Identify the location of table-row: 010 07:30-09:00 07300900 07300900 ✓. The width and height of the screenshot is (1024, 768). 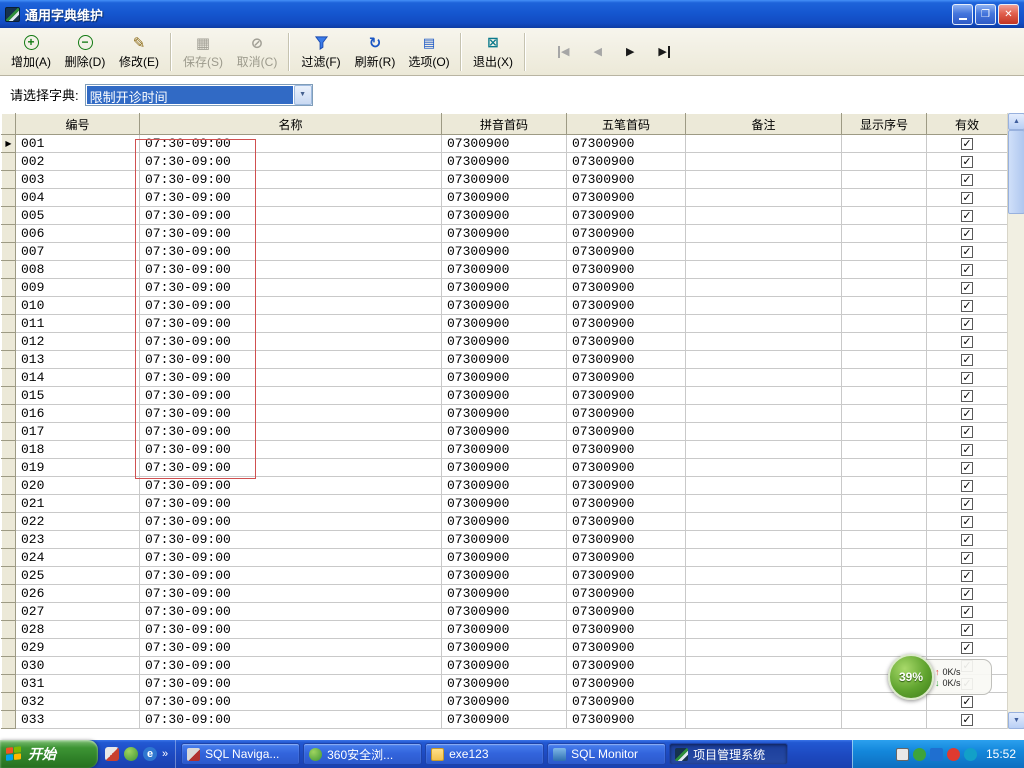
(504, 305).